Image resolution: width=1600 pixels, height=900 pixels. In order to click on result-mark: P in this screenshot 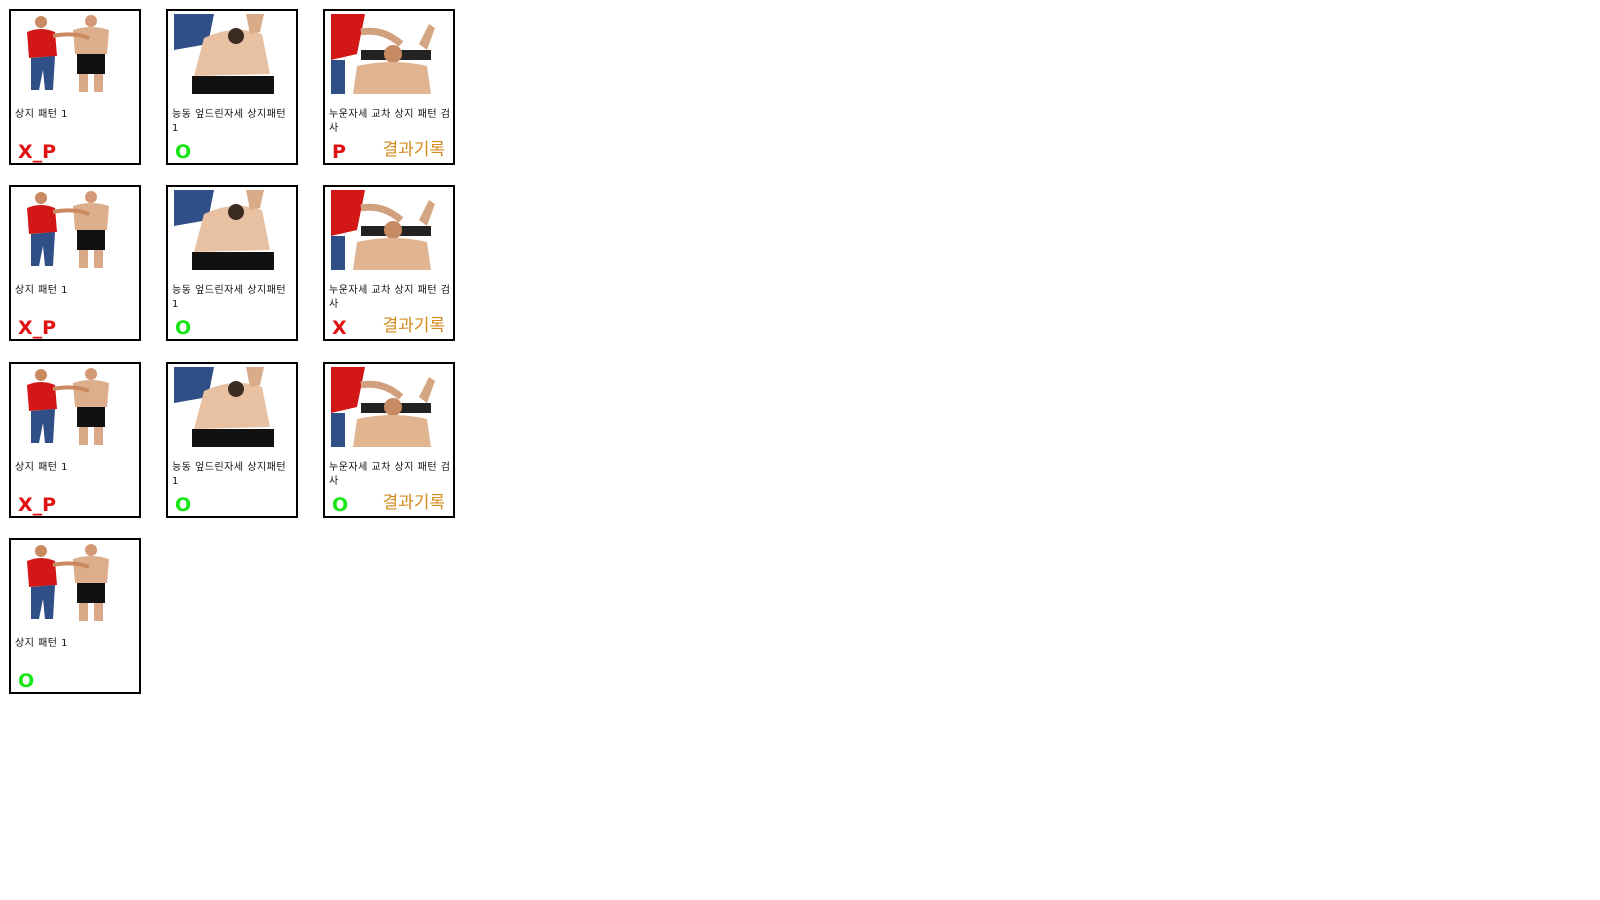, I will do `click(339, 152)`.